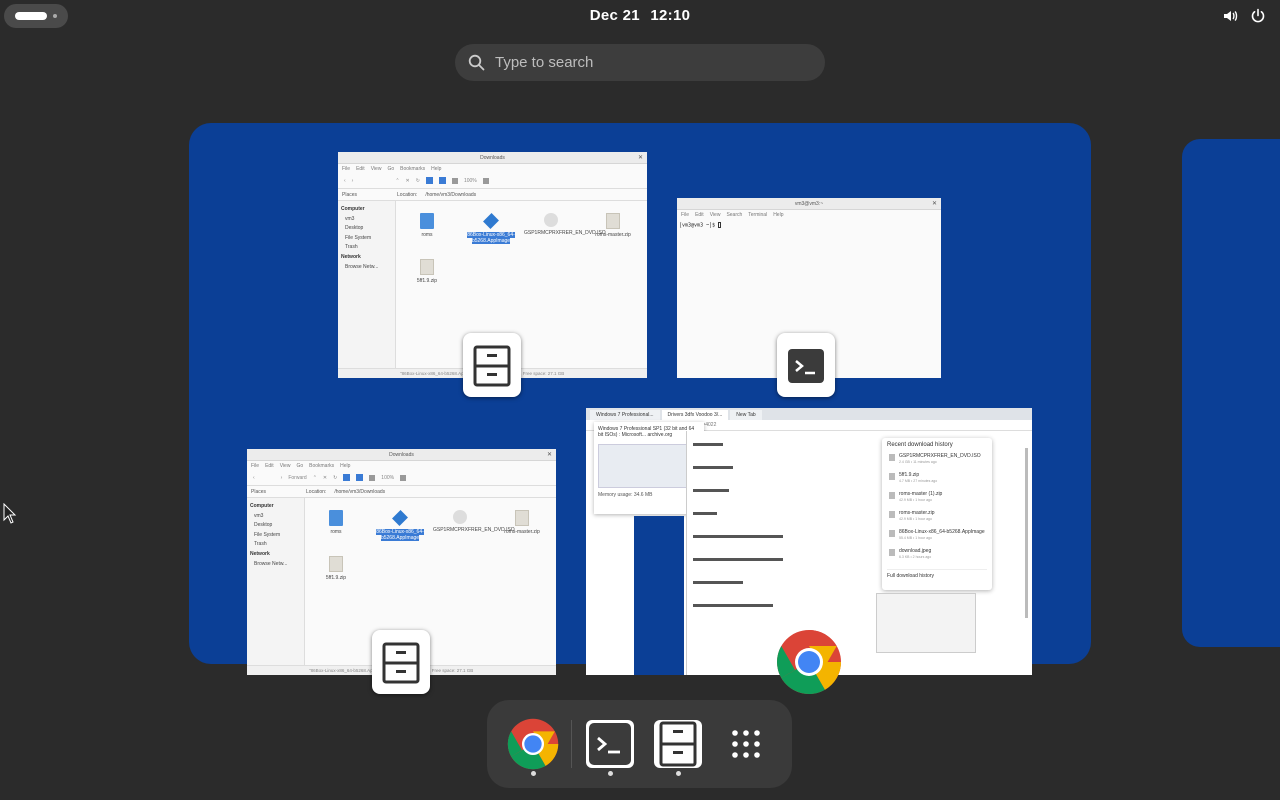  Describe the element at coordinates (262, 506) in the screenshot. I see `sidebar-header-computer: Computer` at that location.